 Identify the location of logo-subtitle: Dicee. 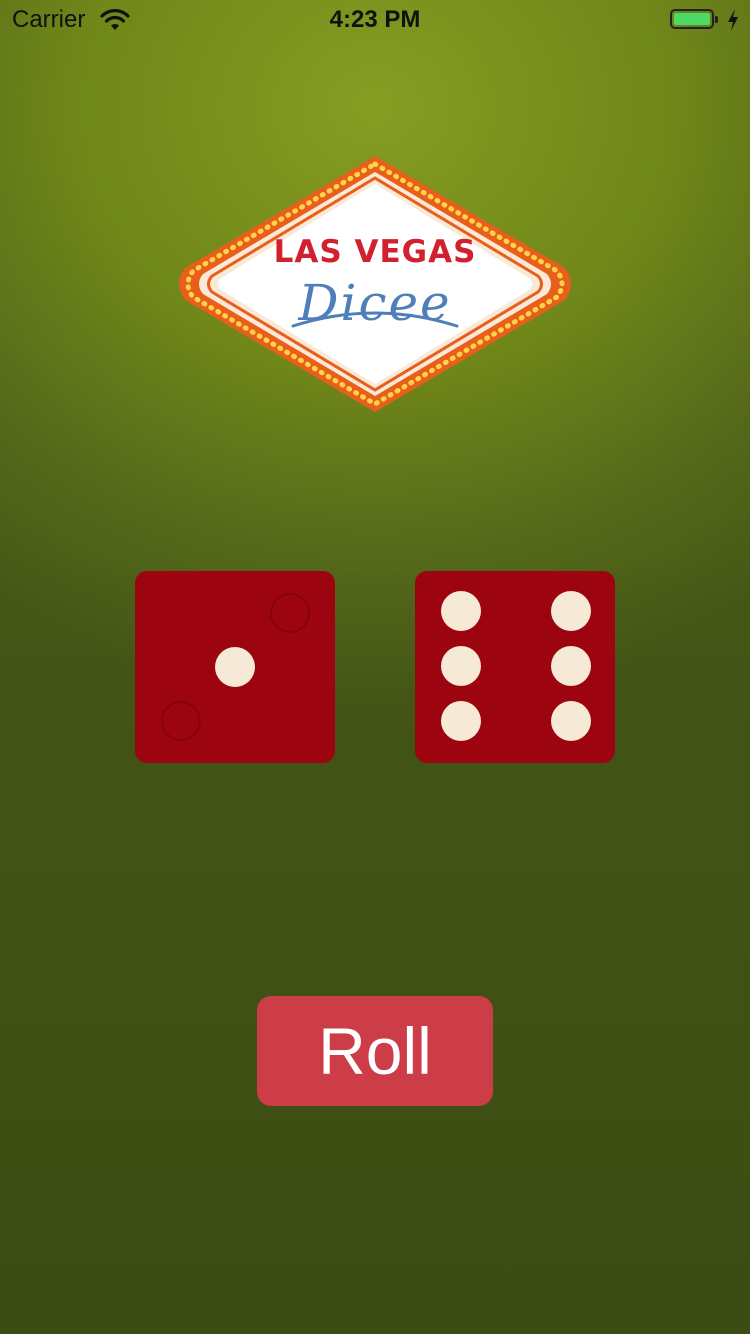
(375, 303).